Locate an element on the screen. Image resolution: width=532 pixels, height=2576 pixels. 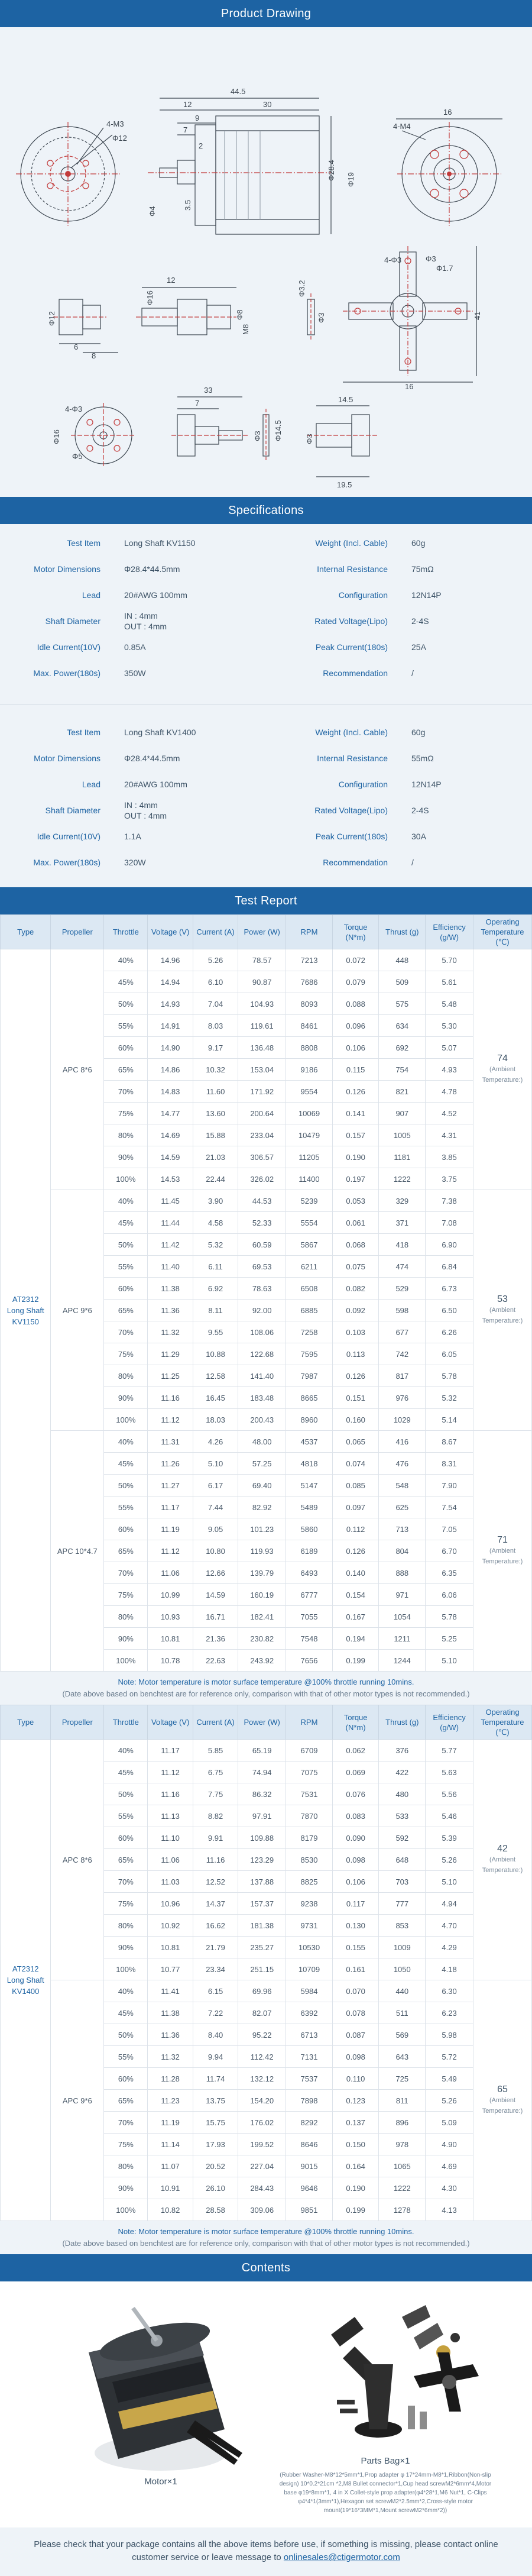
report-header-cell: Current (A) is located at coordinates (215, 931).